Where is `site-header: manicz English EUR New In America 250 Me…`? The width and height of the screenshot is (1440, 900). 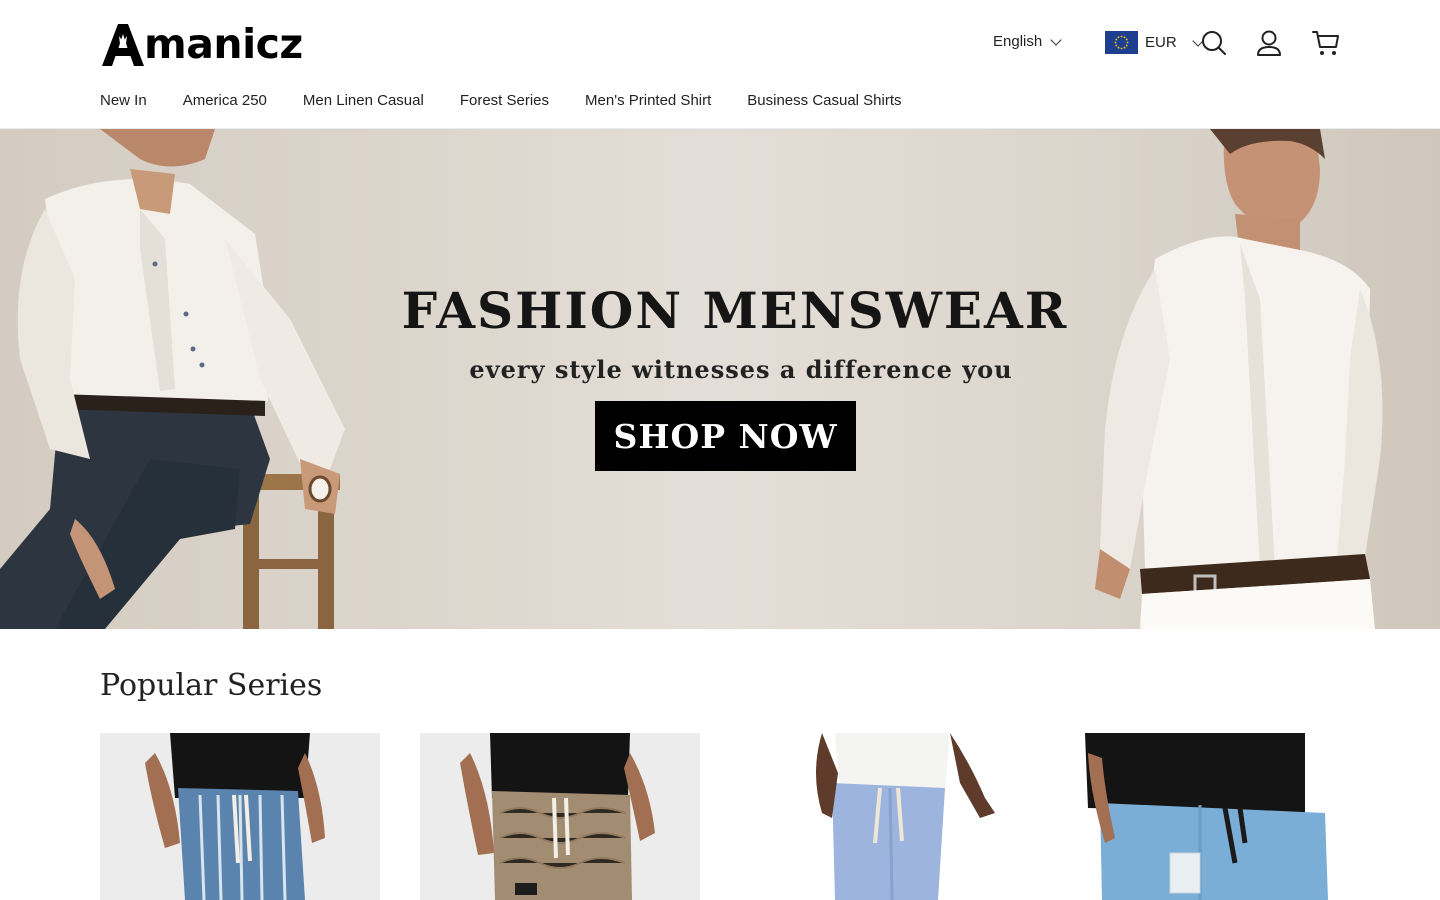 site-header: manicz English EUR New In America 250 Me… is located at coordinates (720, 64).